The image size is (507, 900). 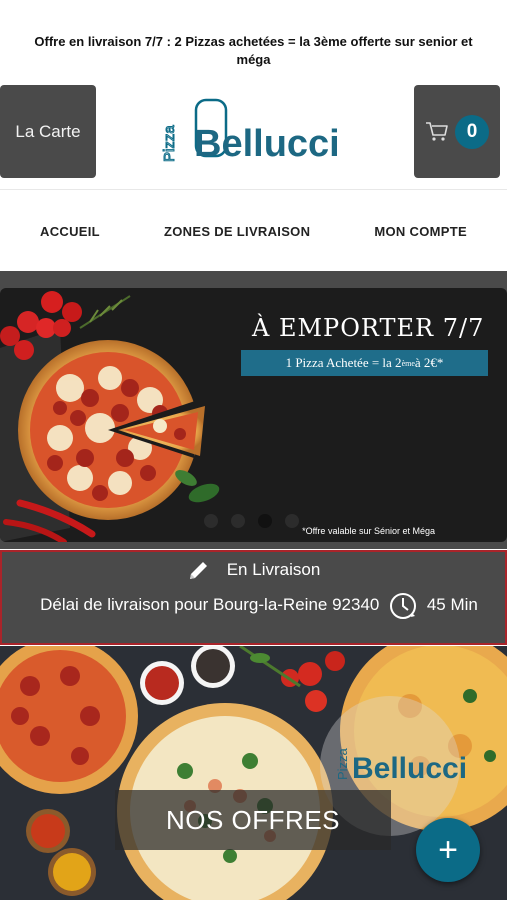 I want to click on logo-big-text: Bellucci, so click(x=267, y=144).